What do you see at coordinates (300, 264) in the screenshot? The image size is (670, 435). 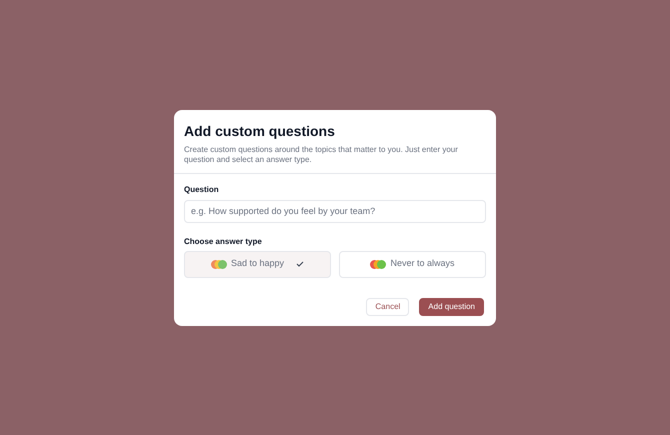 I see `checkmark-icon` at bounding box center [300, 264].